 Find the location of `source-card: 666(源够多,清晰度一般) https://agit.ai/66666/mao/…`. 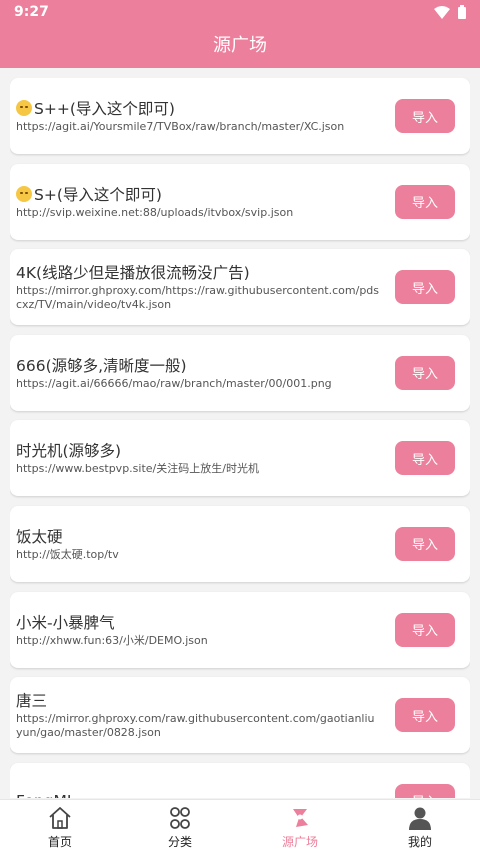

source-card: 666(源够多,清晰度一般) https://agit.ai/66666/mao/… is located at coordinates (240, 372).